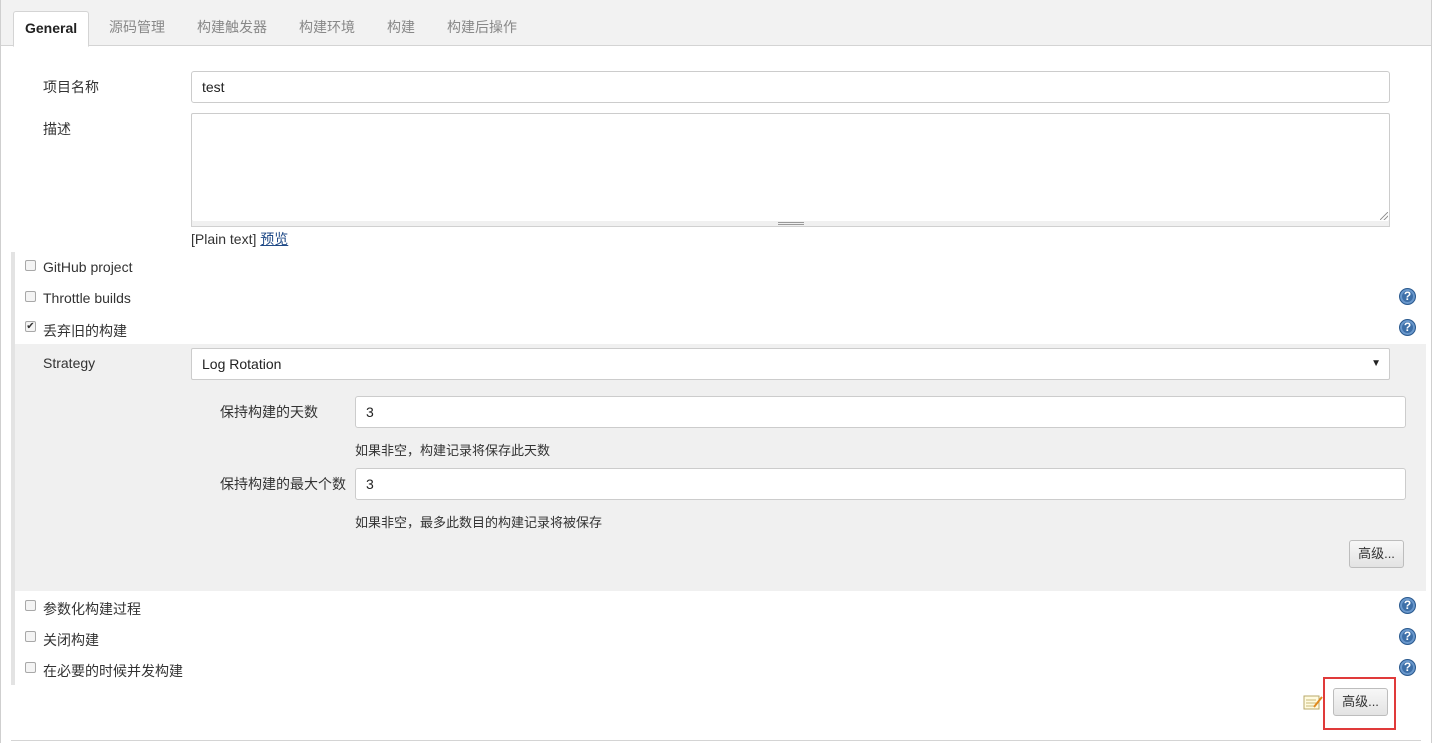 This screenshot has height=743, width=1432. Describe the element at coordinates (269, 412) in the screenshot. I see `days-to-keep-label: 保持构建的天数` at that location.